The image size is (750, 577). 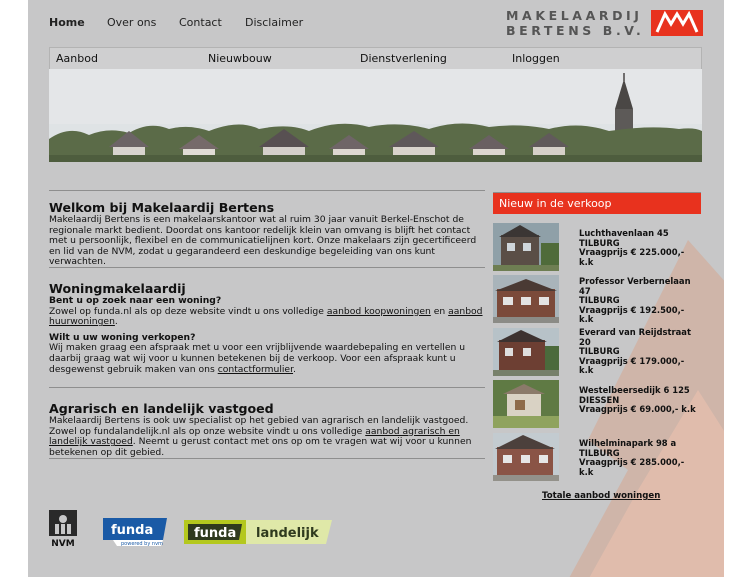 What do you see at coordinates (597, 203) in the screenshot?
I see `sidebar-title: Nieuw in de verkoop` at bounding box center [597, 203].